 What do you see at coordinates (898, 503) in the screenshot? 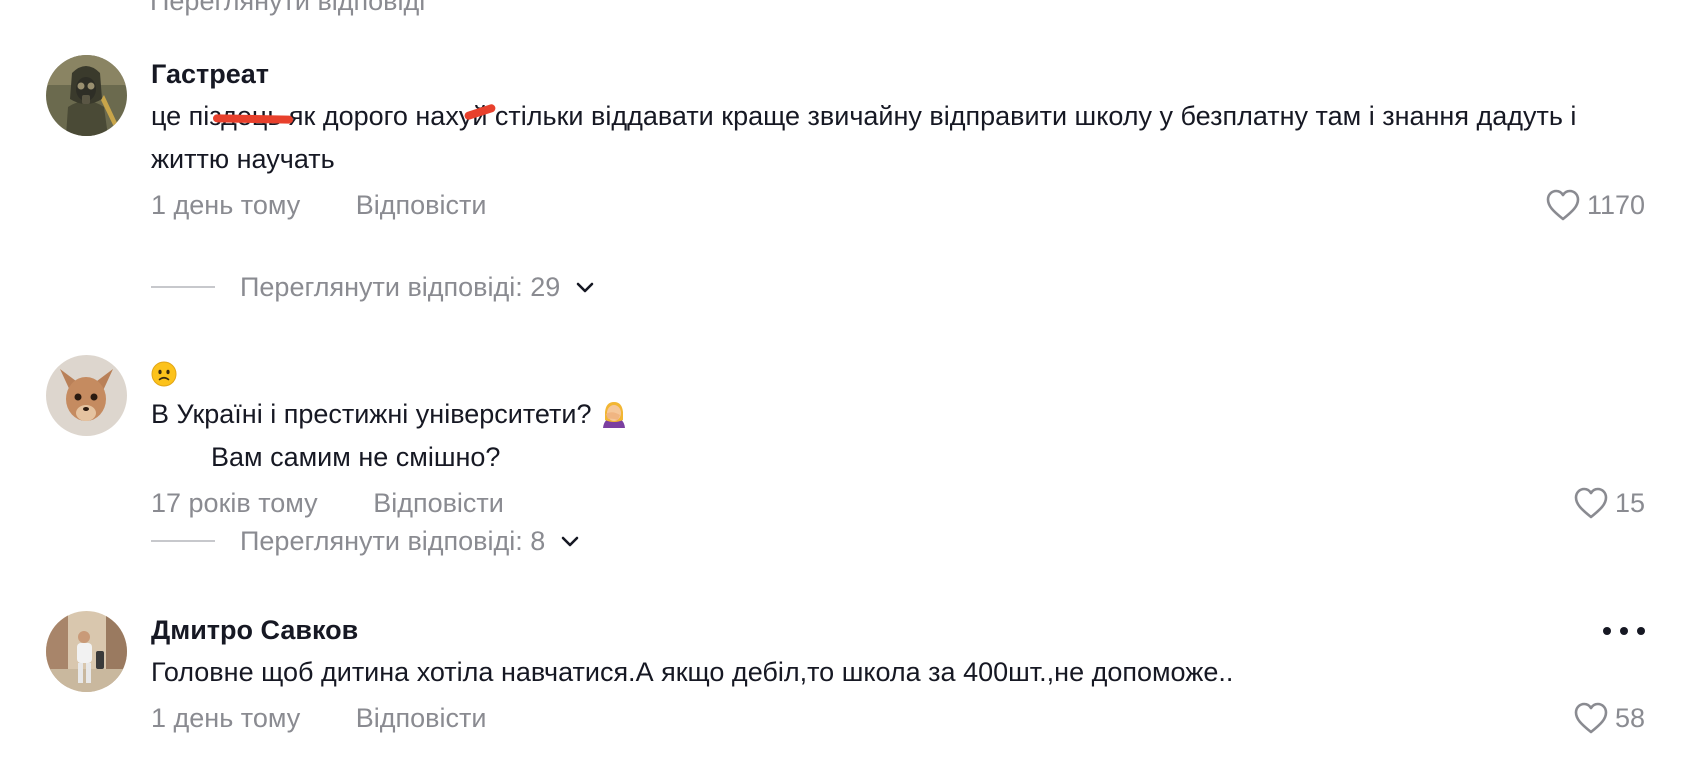
I see `comment-meta: 17 років тому Відповісти 15` at bounding box center [898, 503].